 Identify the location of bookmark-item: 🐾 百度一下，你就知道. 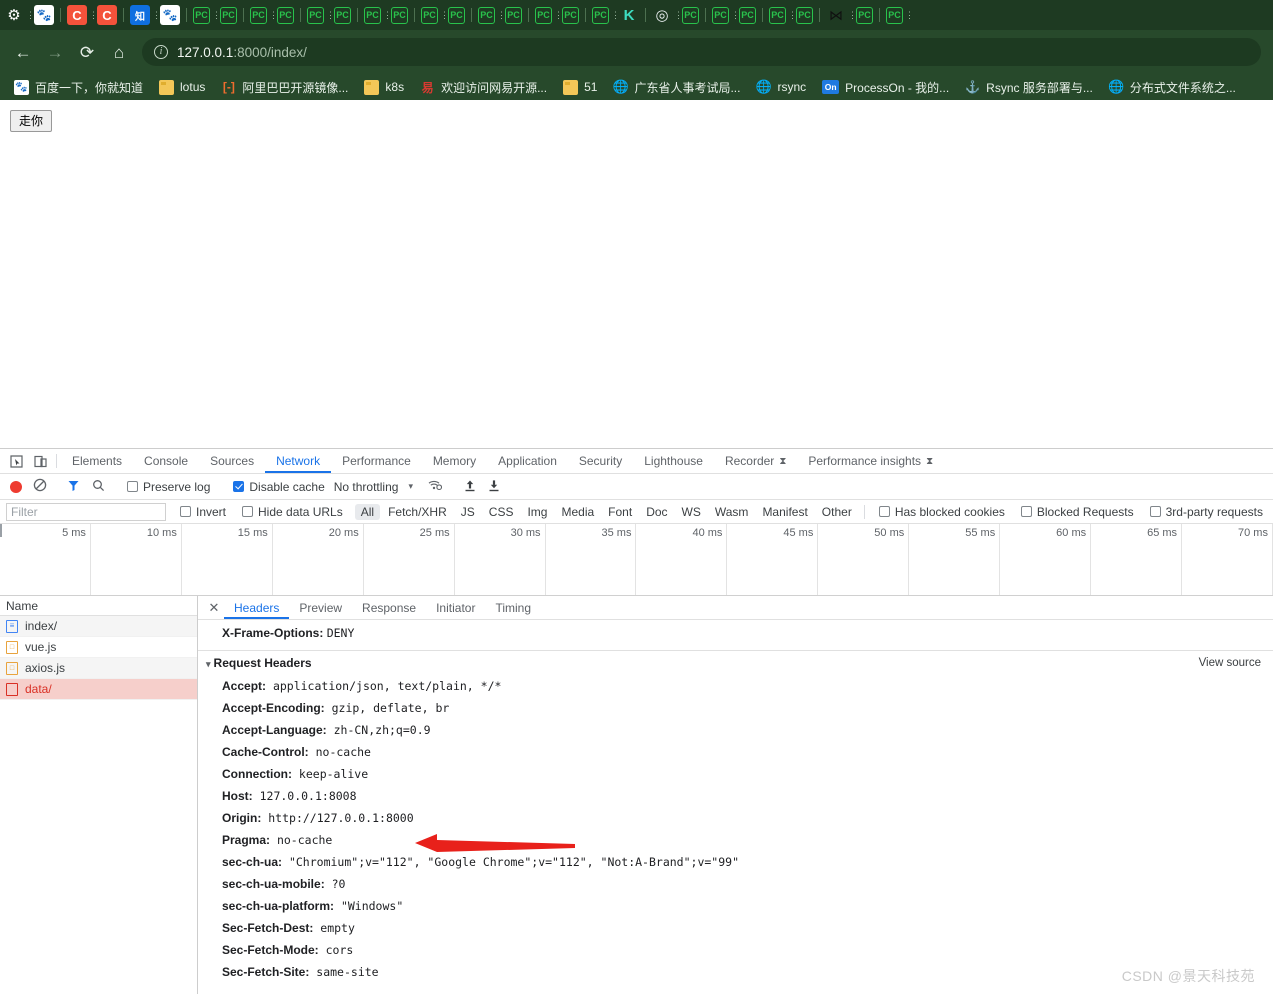
(78, 87).